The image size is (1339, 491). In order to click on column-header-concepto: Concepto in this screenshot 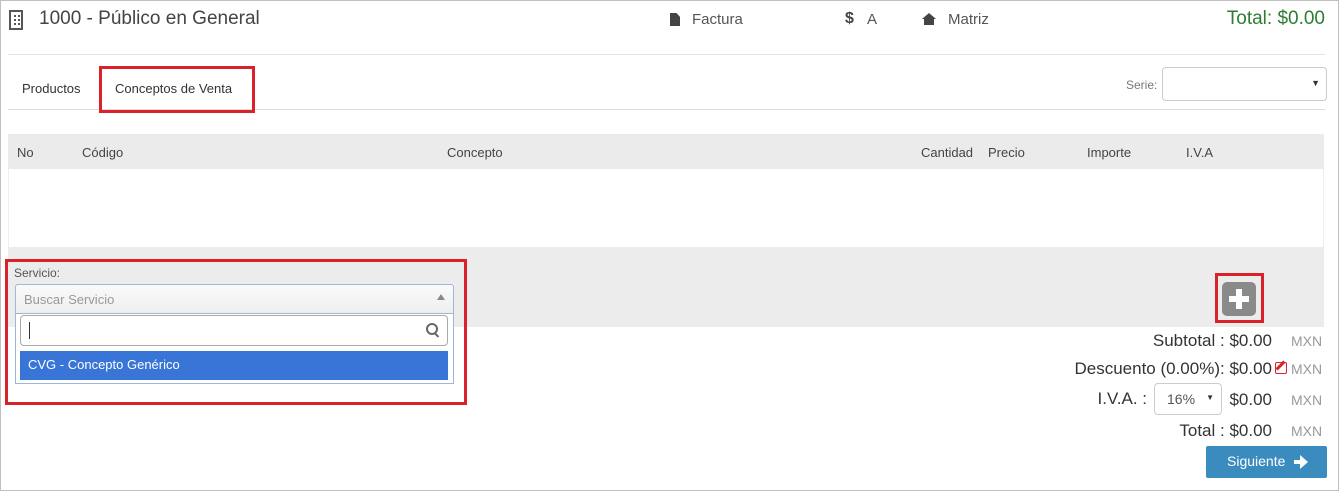, I will do `click(475, 152)`.